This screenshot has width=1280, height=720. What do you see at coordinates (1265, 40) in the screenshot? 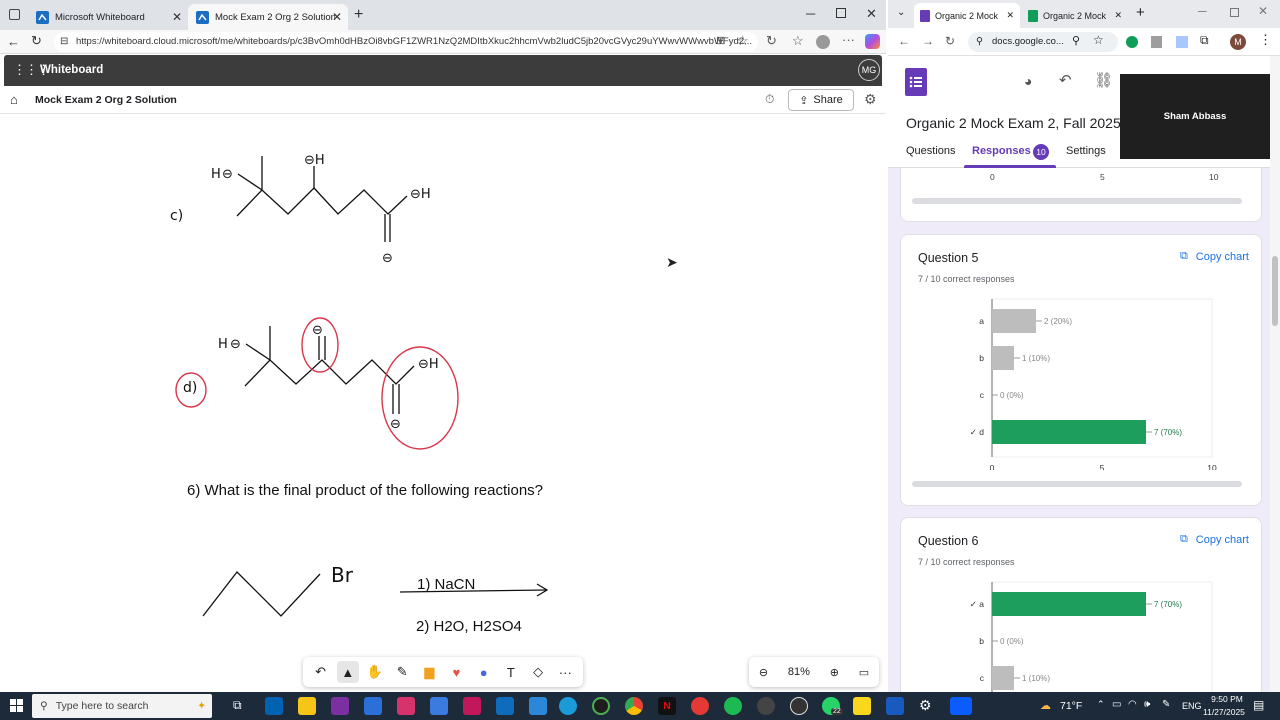
I see `more-menu-icon: ⋮` at bounding box center [1265, 40].